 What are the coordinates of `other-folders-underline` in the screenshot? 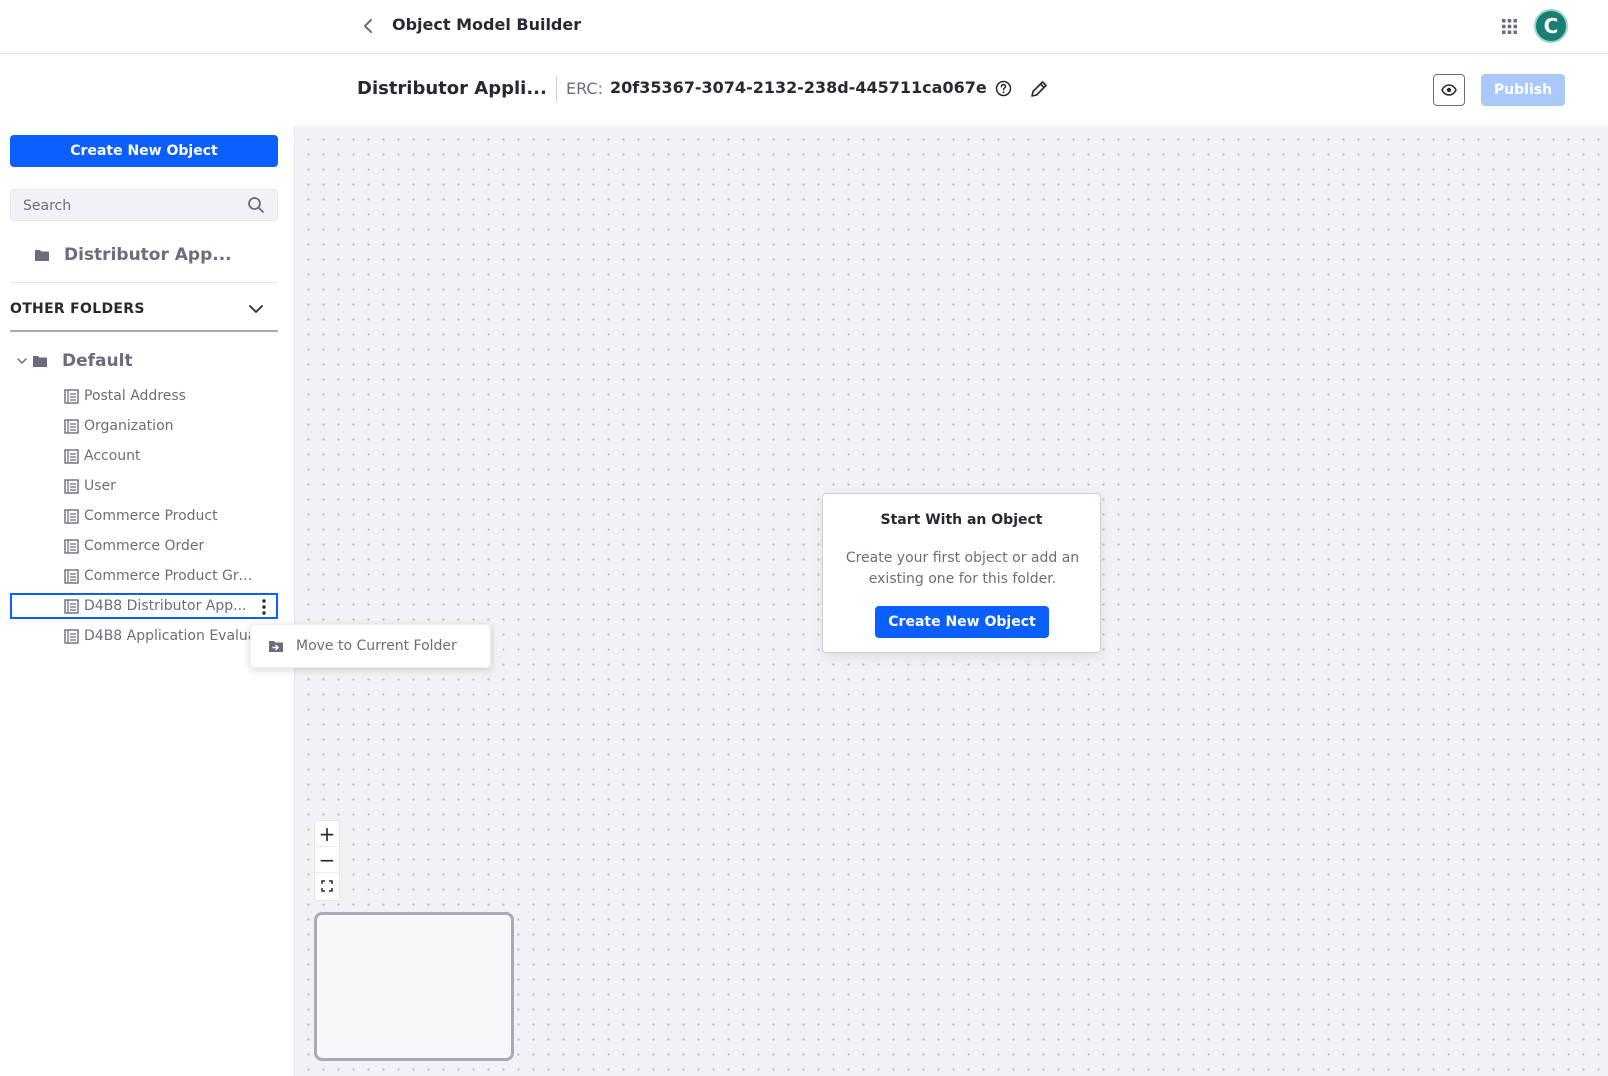 It's located at (144, 331).